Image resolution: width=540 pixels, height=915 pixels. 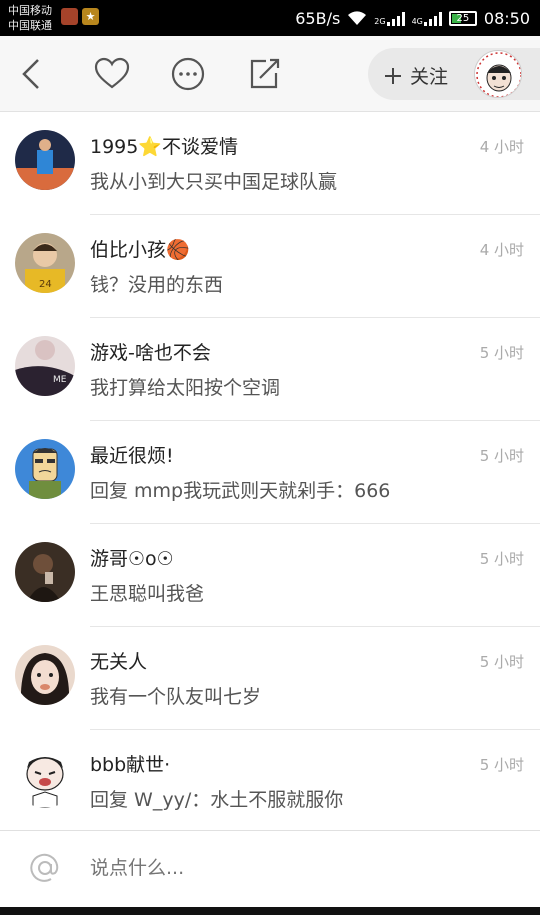 What do you see at coordinates (164, 145) in the screenshot?
I see `user-name: 1995⭐不谈爱情` at bounding box center [164, 145].